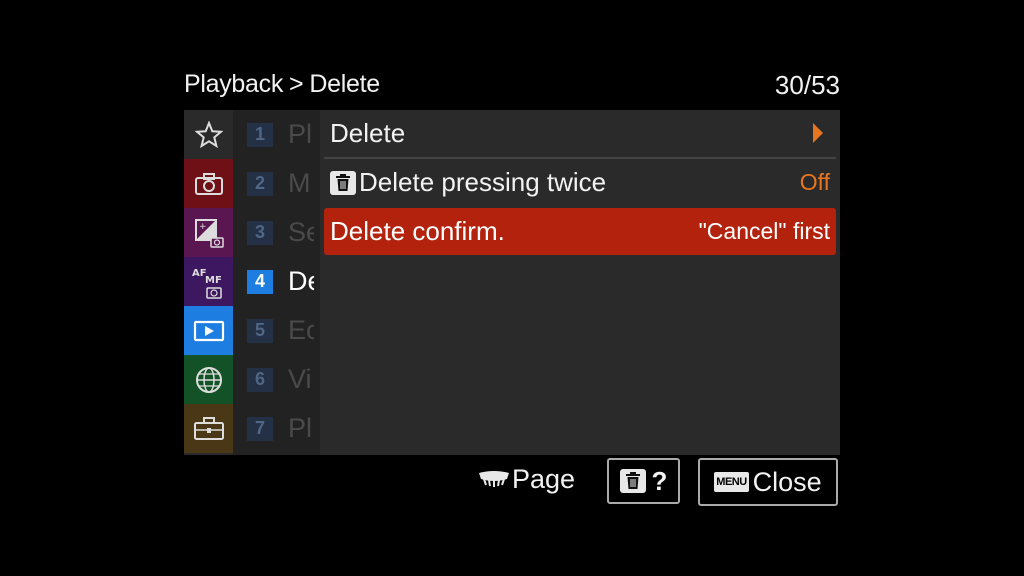  I want to click on page-row-1: 1 Pl, so click(276, 134).